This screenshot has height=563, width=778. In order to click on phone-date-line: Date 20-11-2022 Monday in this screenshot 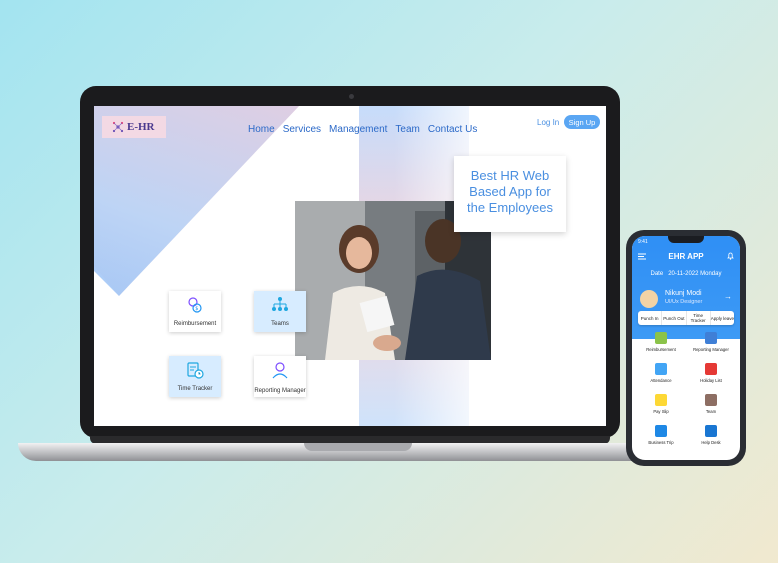, I will do `click(686, 274)`.